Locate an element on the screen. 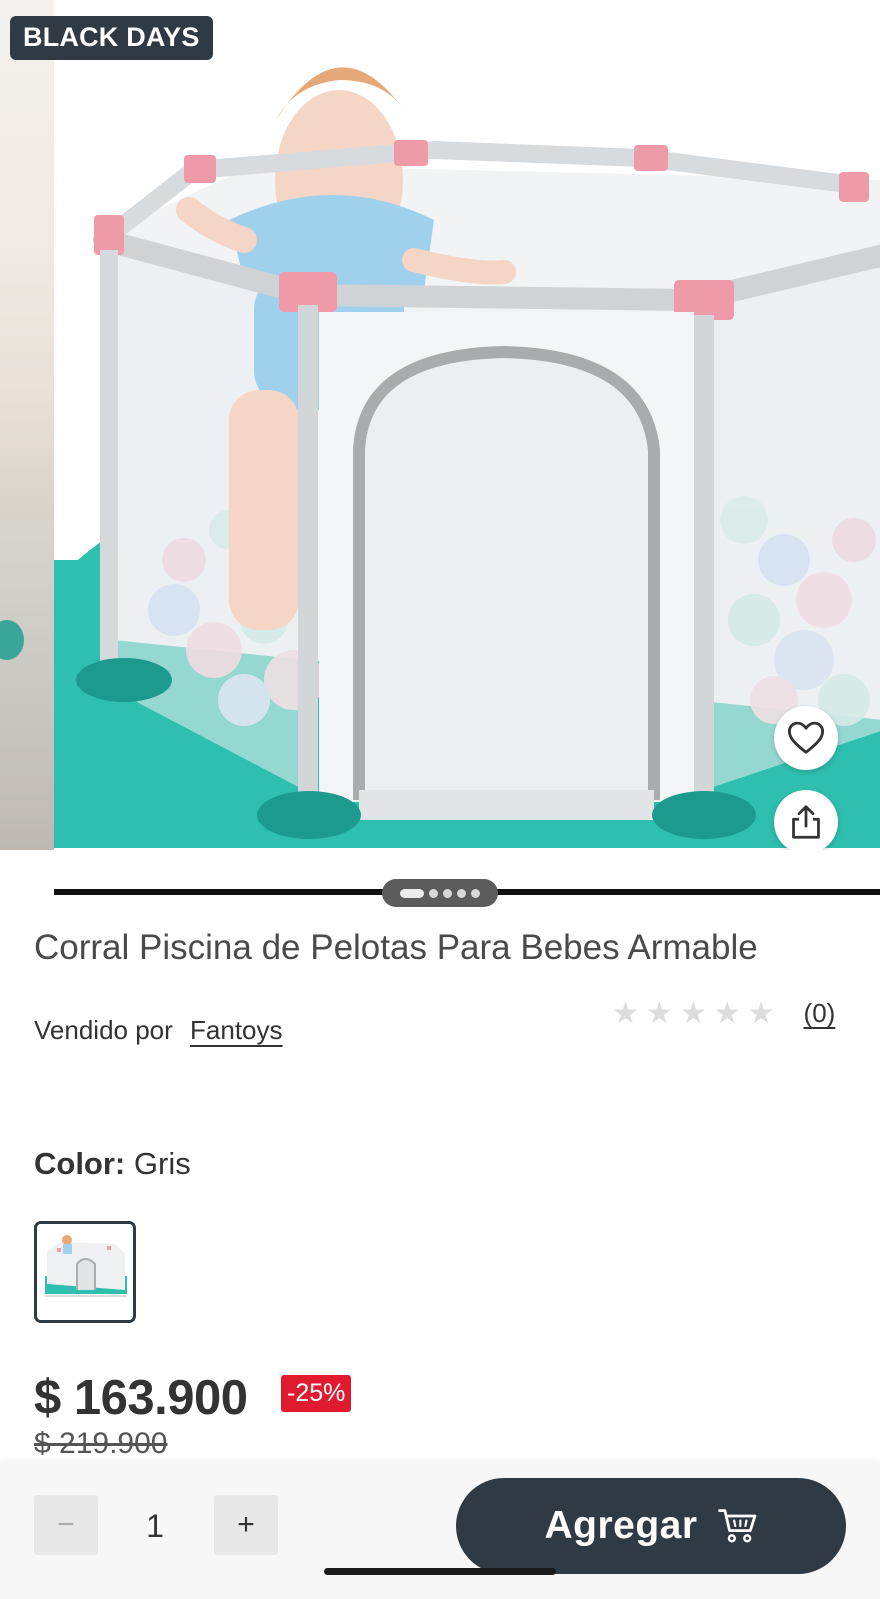 This screenshot has width=880, height=1599. previous-slide-peek is located at coordinates (27, 425).